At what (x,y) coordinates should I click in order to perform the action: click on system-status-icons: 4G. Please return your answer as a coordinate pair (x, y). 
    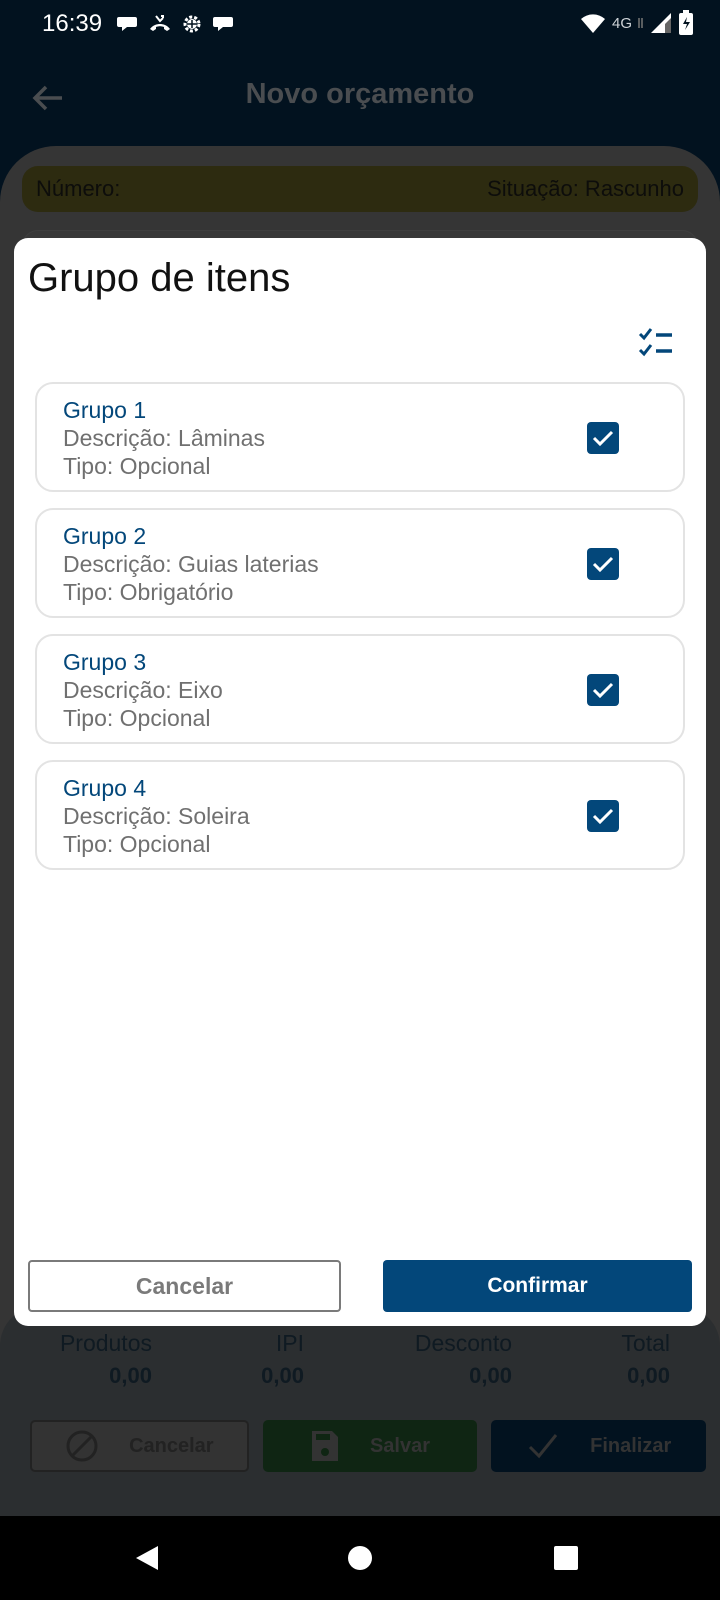
    Looking at the image, I should click on (637, 23).